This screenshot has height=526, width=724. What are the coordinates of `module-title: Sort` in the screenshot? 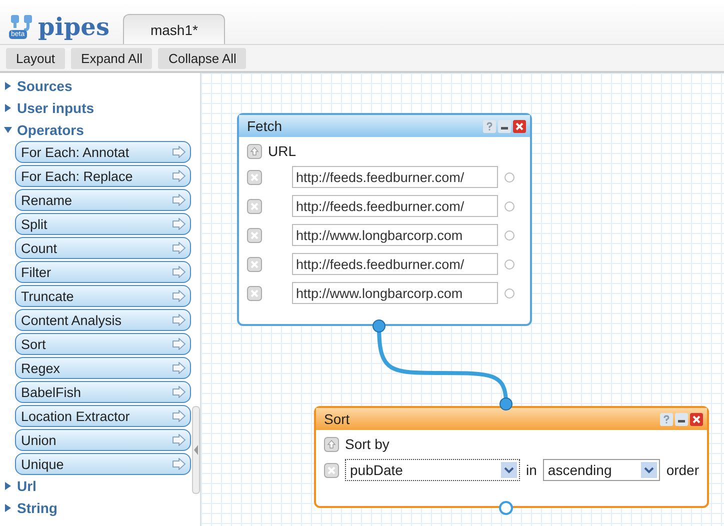 It's located at (337, 419).